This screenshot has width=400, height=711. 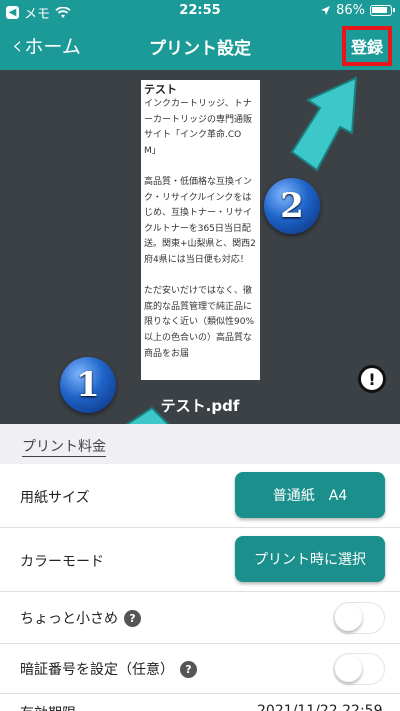 What do you see at coordinates (200, 560) in the screenshot?
I see `color-mode-row: カラーモード プリント時に選択` at bounding box center [200, 560].